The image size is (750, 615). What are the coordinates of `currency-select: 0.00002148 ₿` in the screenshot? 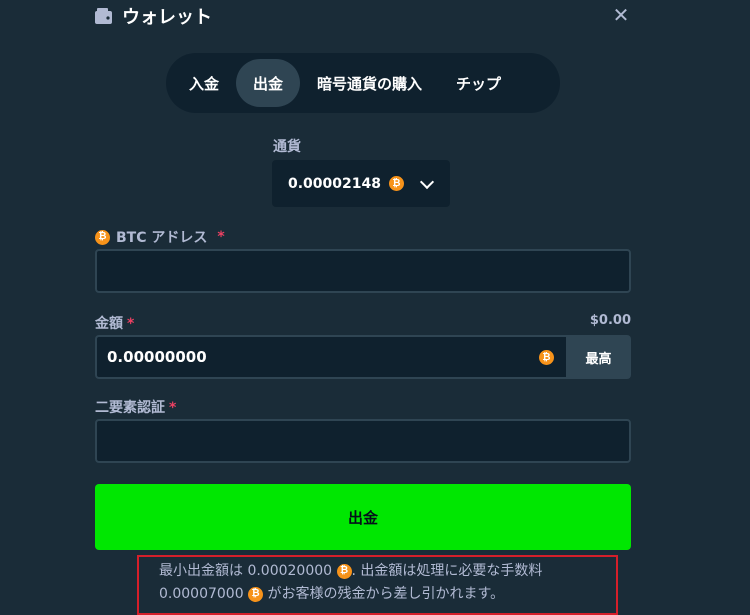 It's located at (361, 183).